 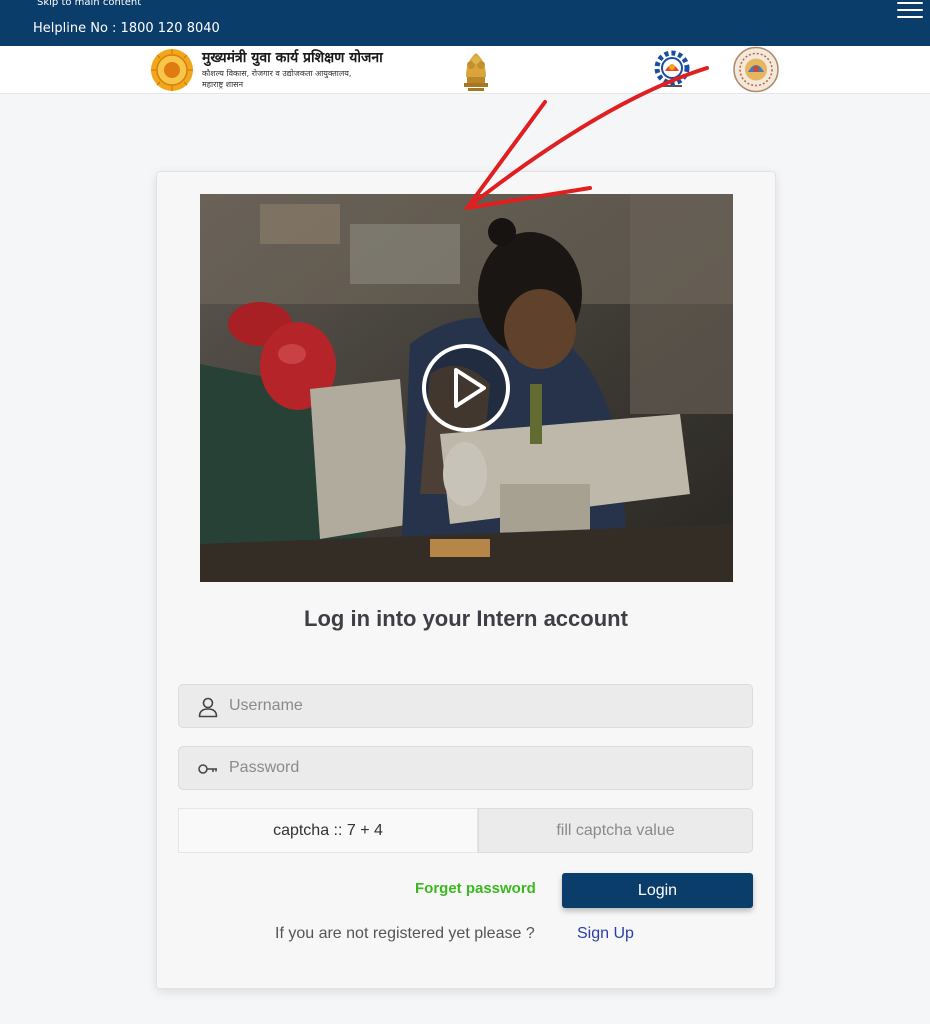 What do you see at coordinates (484, 706) in the screenshot?
I see `username-input` at bounding box center [484, 706].